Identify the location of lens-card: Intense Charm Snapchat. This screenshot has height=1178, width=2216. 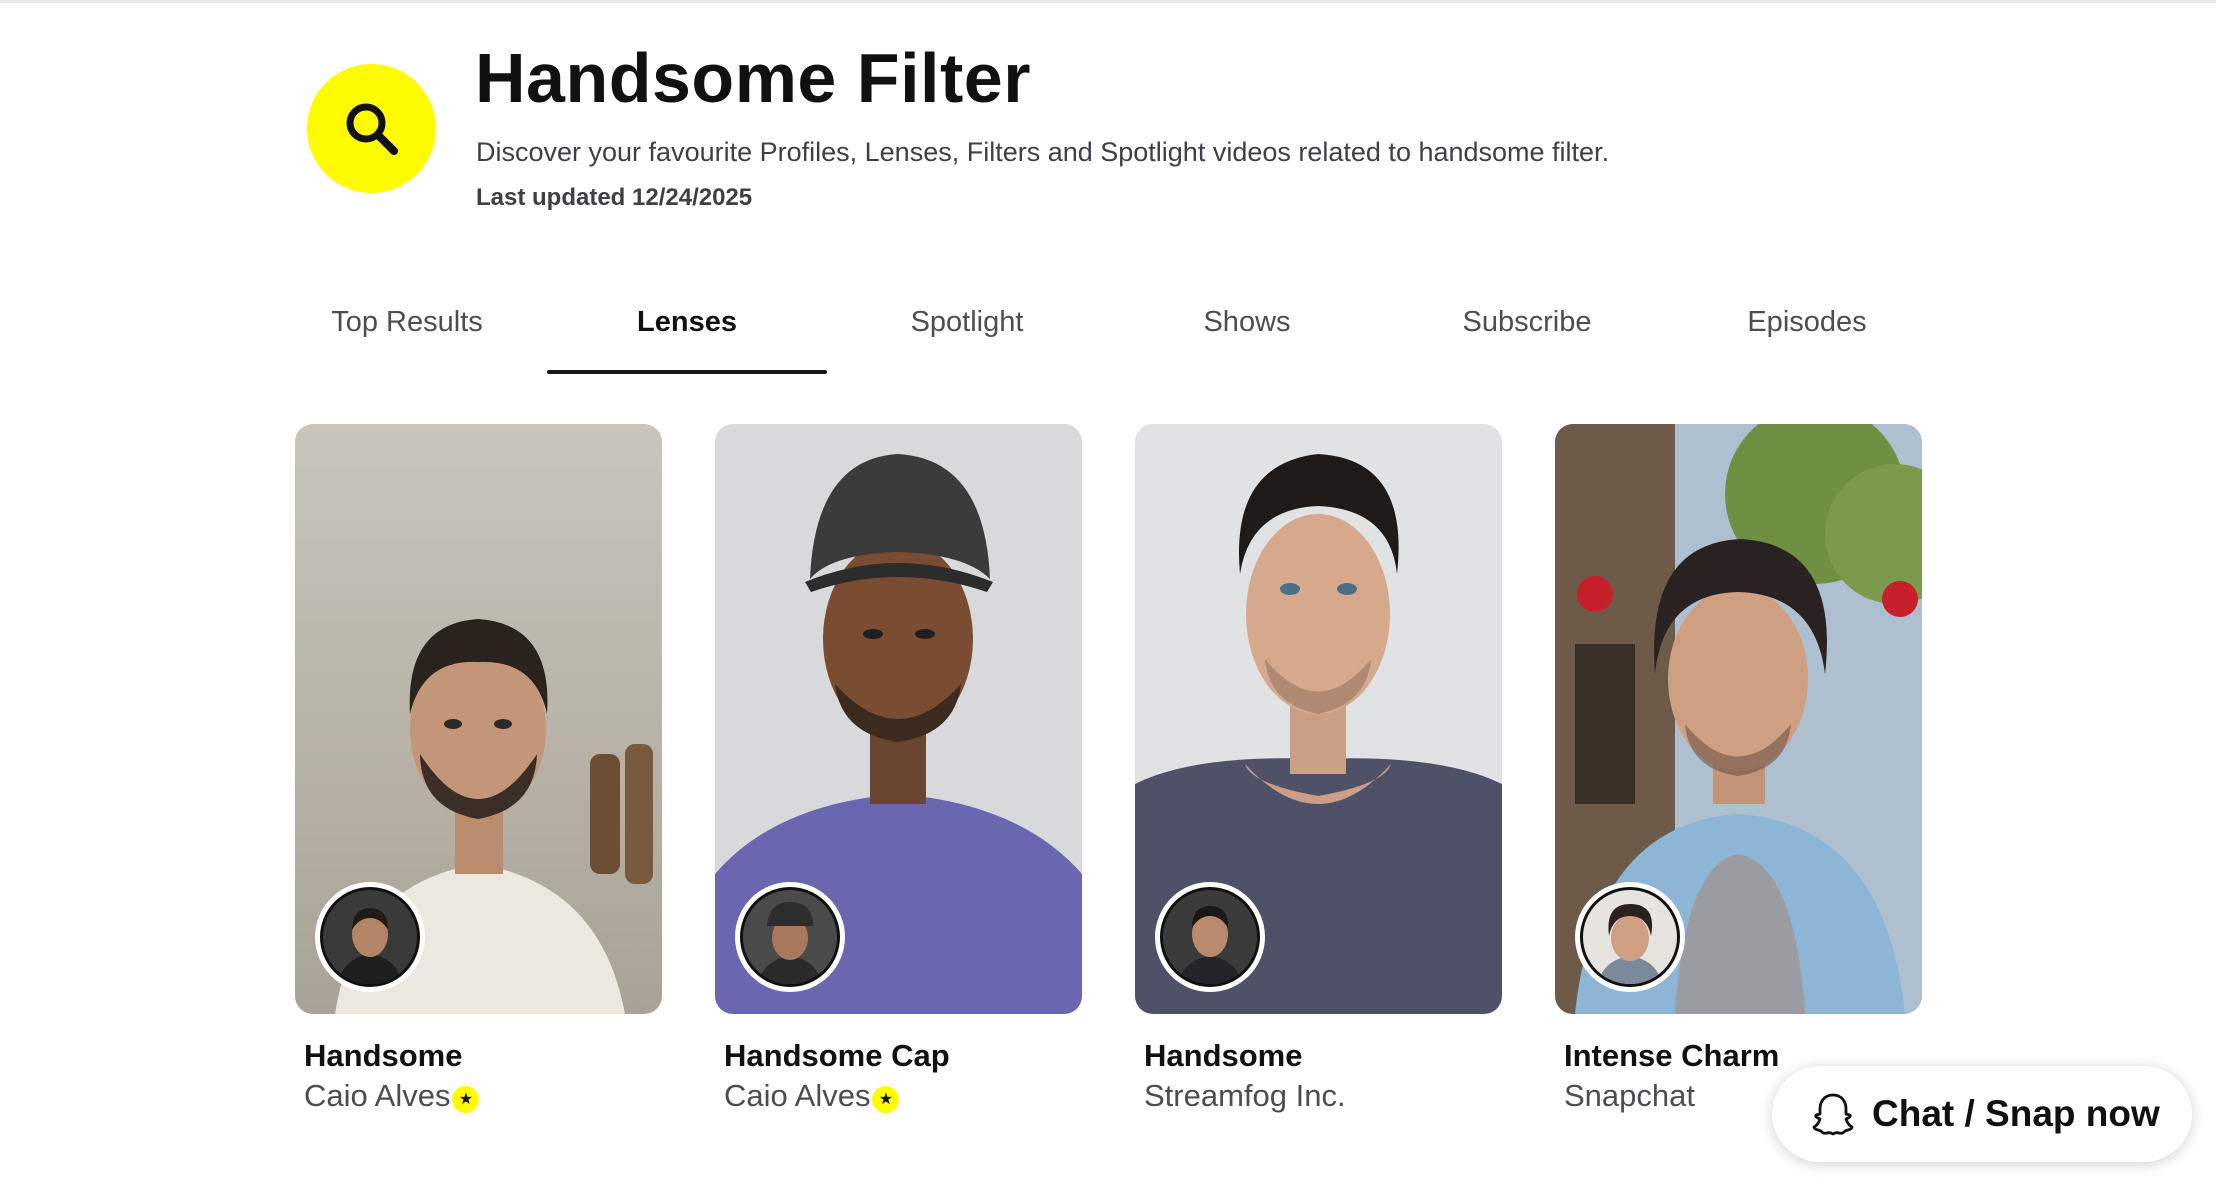
(1738, 768).